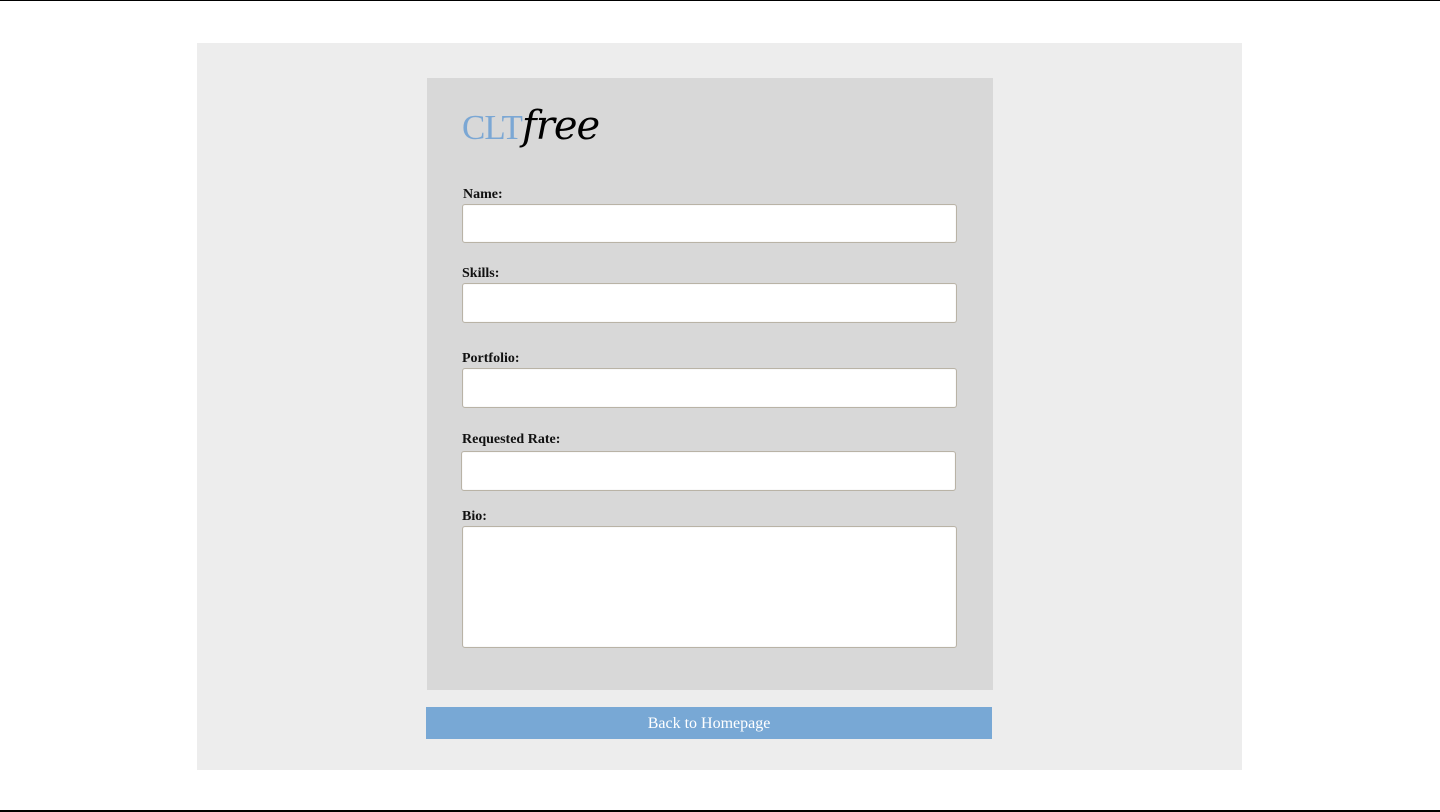  I want to click on logo-clt-text: CLT, so click(492, 127).